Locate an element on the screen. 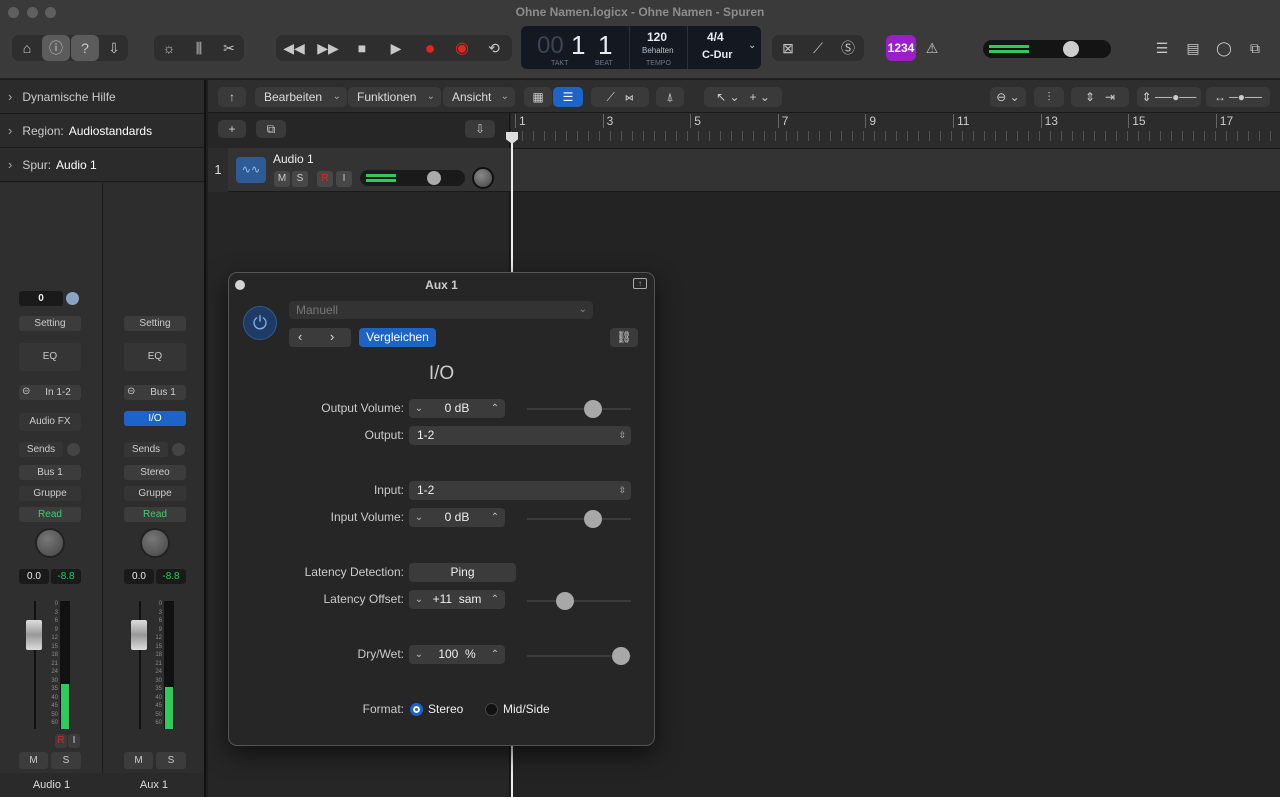 The image size is (1280, 797). low-latency-icon: ⊠ is located at coordinates (788, 48).